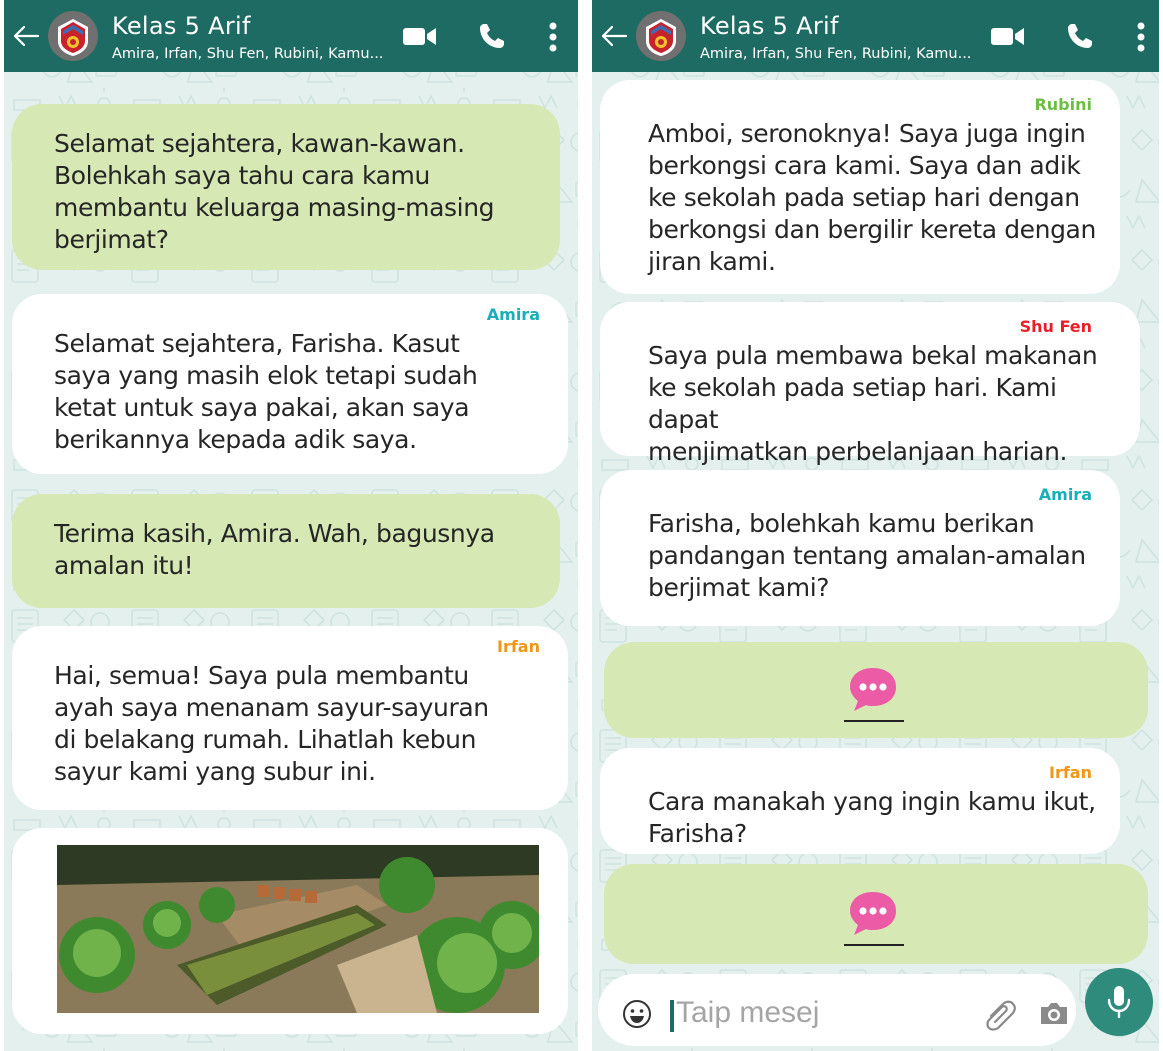  I want to click on text-cursor, so click(672, 1016).